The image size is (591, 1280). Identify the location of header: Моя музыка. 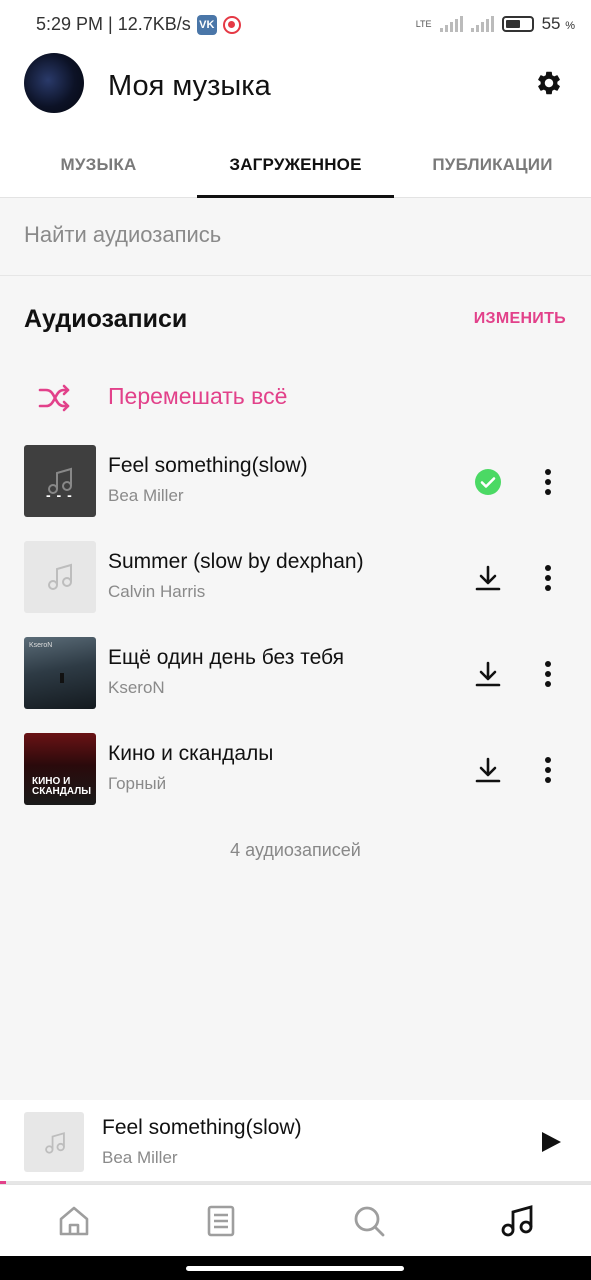
(295, 92).